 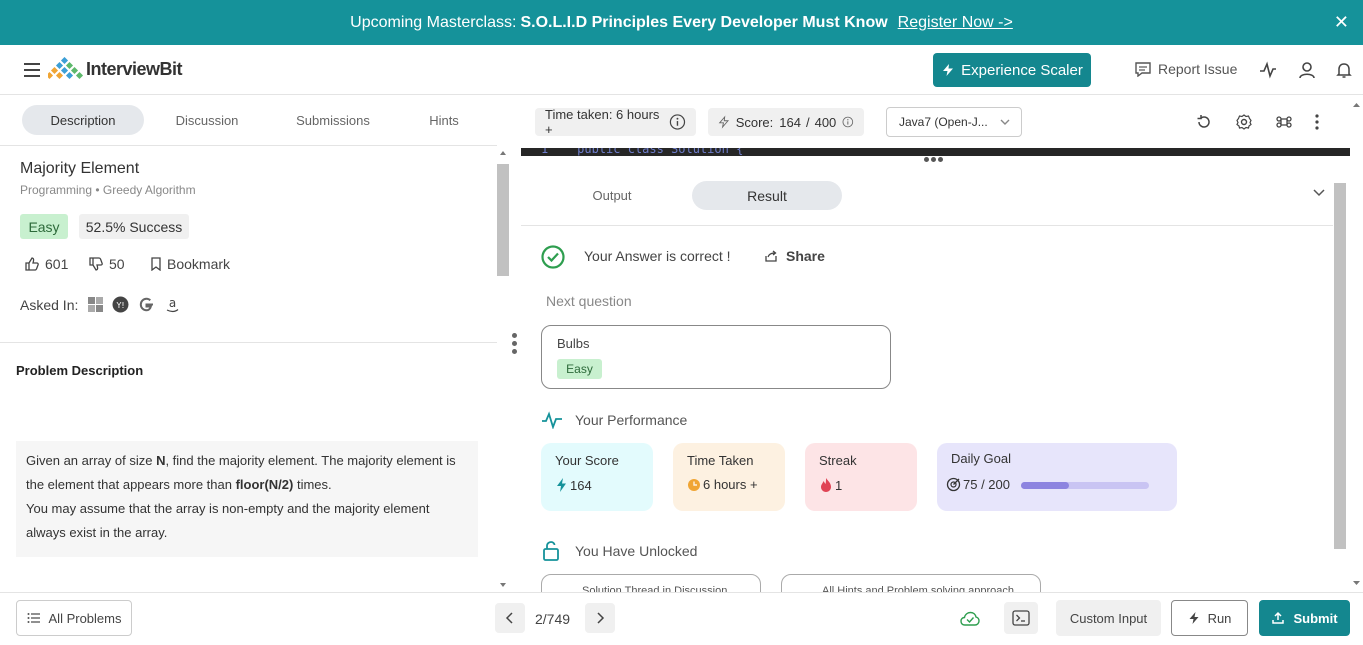 I want to click on tab-submissions: Submissions, so click(x=333, y=120).